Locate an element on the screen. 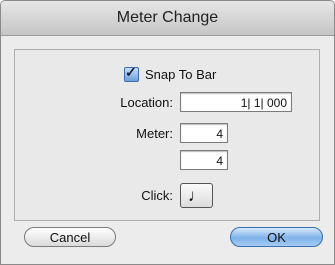 The height and width of the screenshot is (265, 335). snap-to-bar-checkbox: ✓ is located at coordinates (131, 72).